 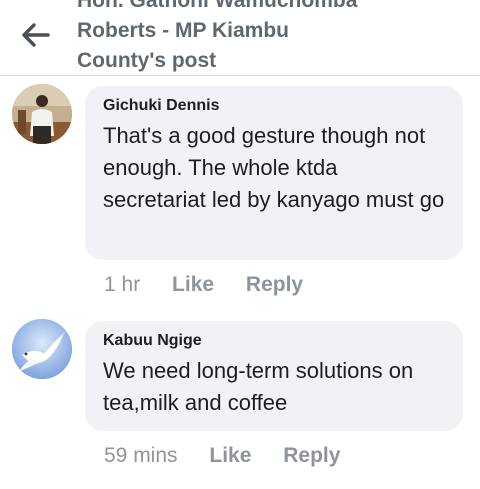 What do you see at coordinates (147, 60) in the screenshot?
I see `post-title-line: County's post` at bounding box center [147, 60].